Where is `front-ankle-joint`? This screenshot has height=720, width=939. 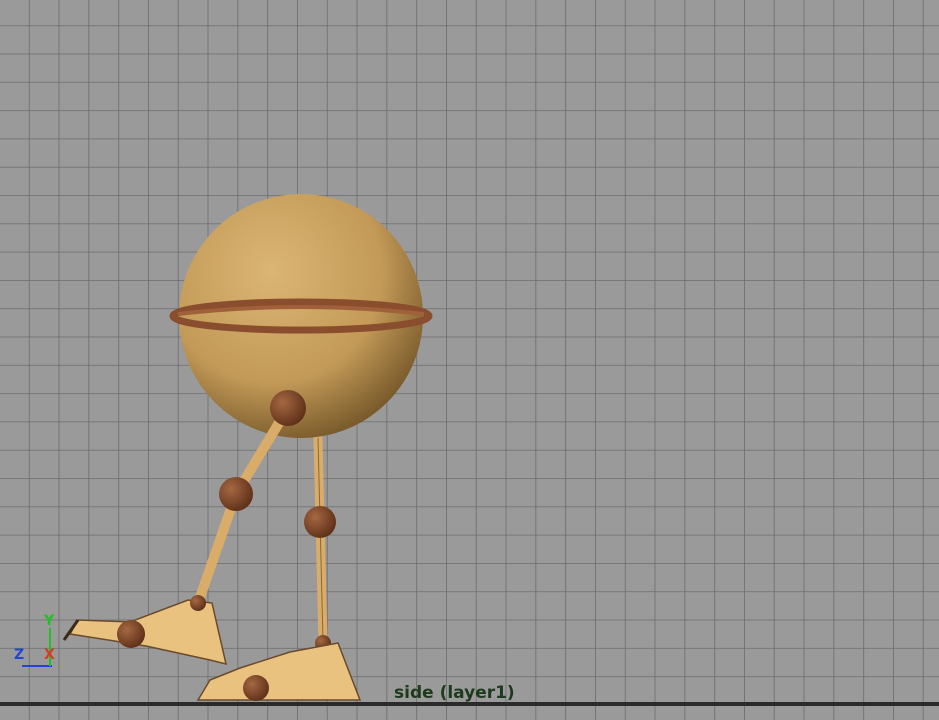
front-ankle-joint is located at coordinates (198, 603).